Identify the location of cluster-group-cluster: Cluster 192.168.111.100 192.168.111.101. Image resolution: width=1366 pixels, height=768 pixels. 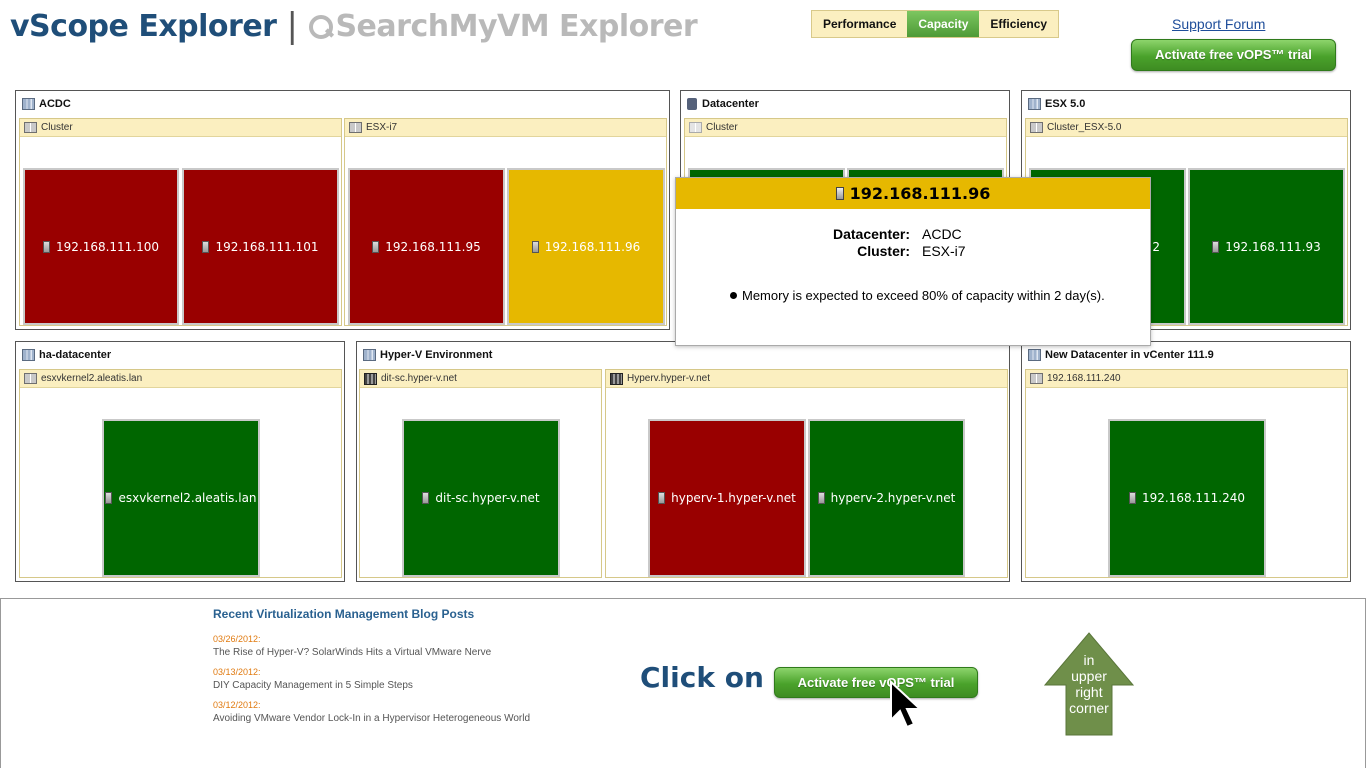
(180, 222).